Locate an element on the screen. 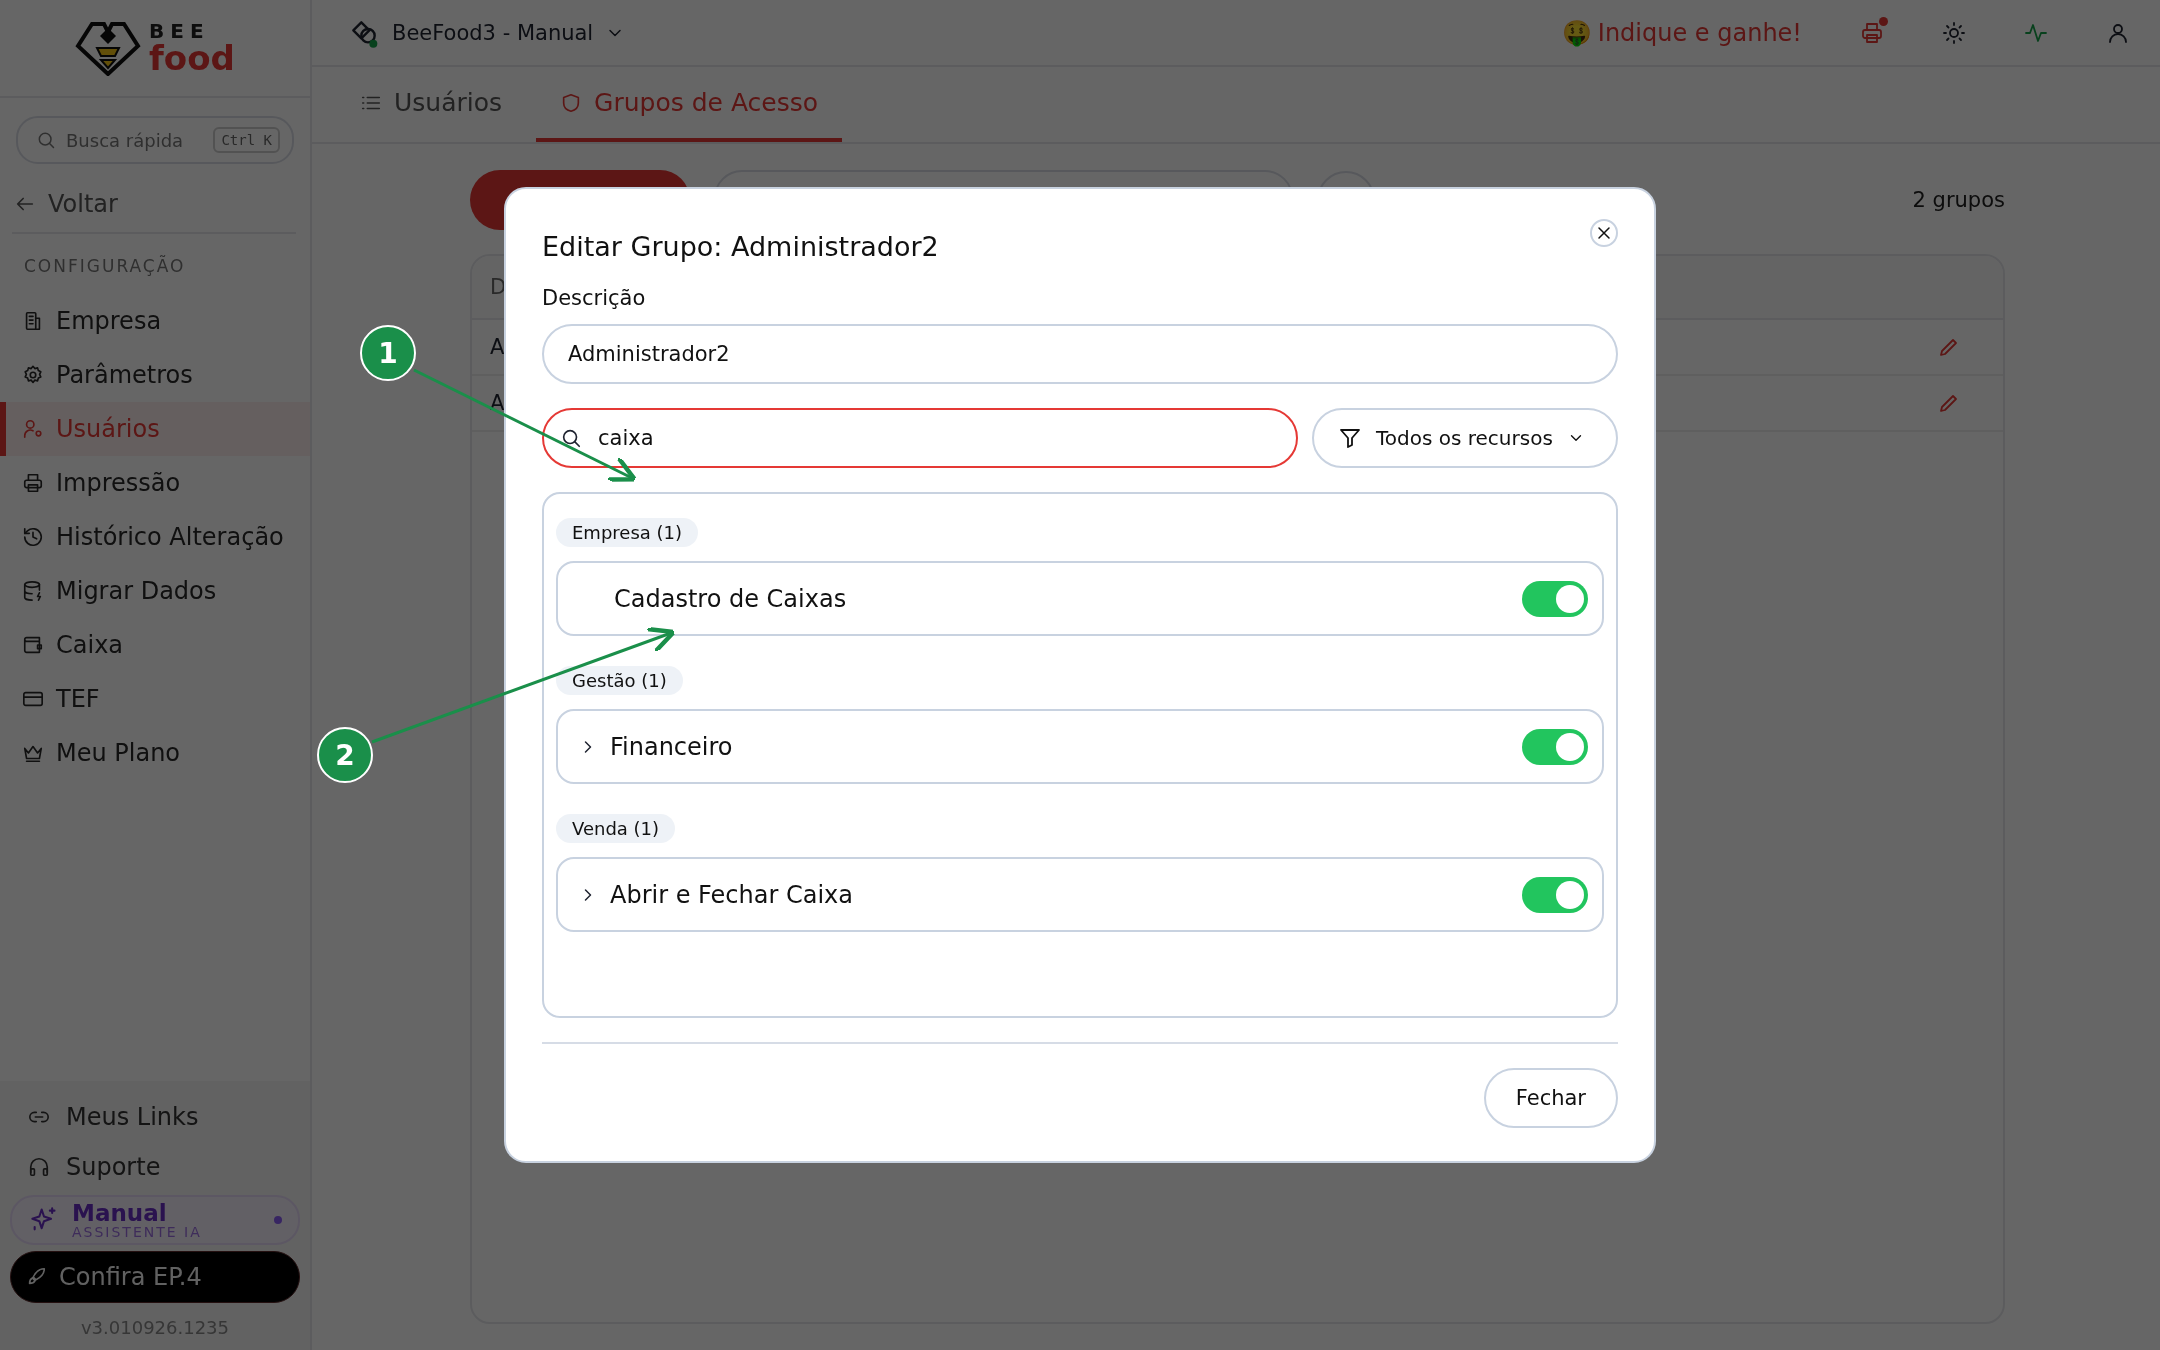 The height and width of the screenshot is (1350, 2160). sidebar-item: Caixa is located at coordinates (155, 645).